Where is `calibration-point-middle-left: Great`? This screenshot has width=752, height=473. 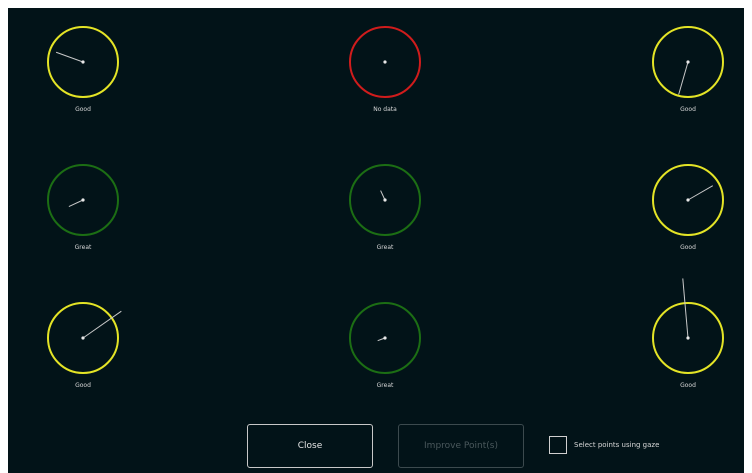 calibration-point-middle-left: Great is located at coordinates (83, 210).